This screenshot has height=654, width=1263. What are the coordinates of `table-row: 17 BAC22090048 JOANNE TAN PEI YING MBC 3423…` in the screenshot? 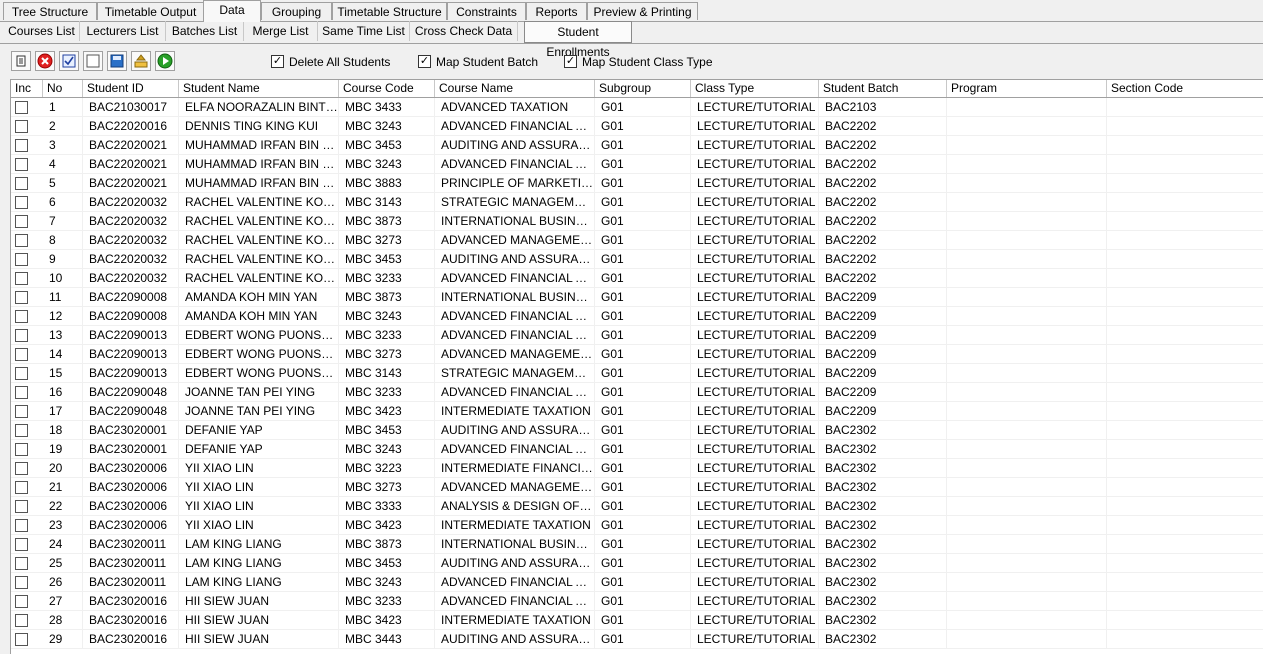 It's located at (637, 411).